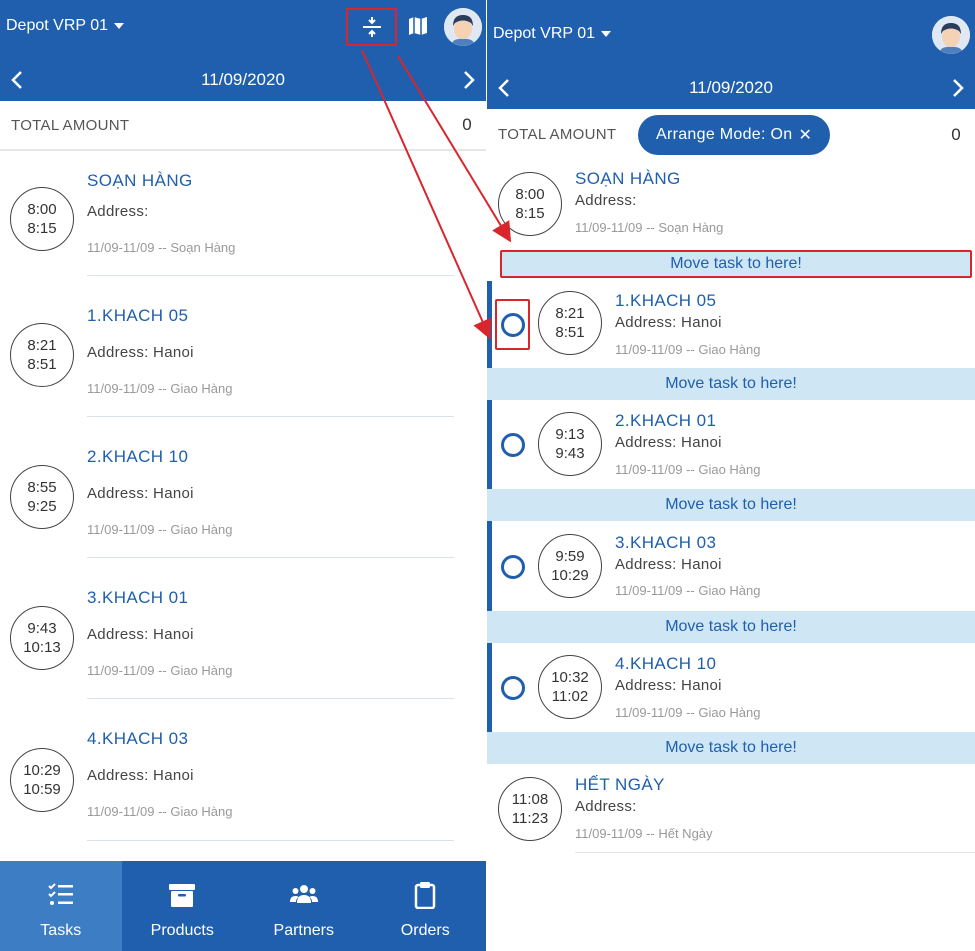  I want to click on arrange-mode-chip: Arrange Mode: On ✕, so click(734, 135).